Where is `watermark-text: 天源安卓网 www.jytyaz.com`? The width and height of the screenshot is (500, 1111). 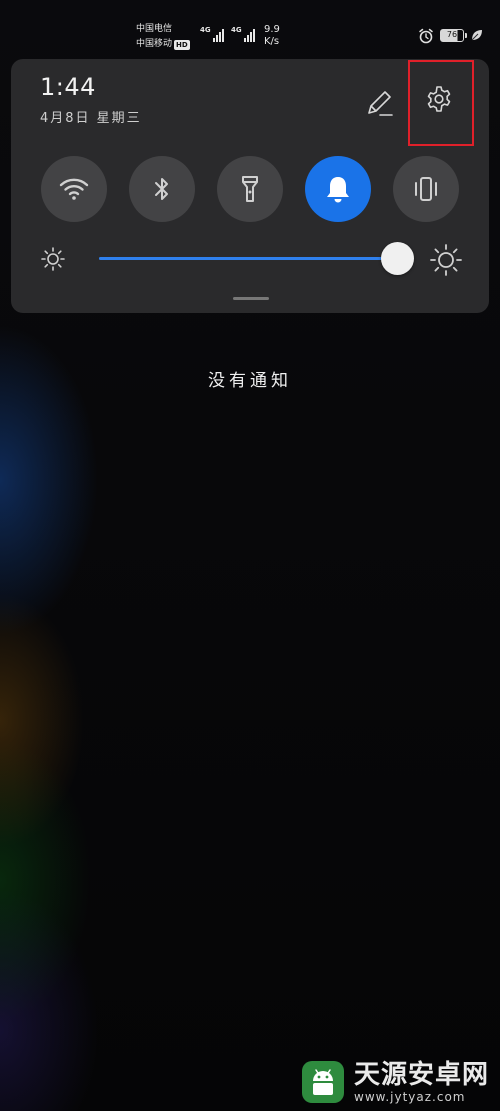 watermark-text: 天源安卓网 www.jytyaz.com is located at coordinates (421, 1082).